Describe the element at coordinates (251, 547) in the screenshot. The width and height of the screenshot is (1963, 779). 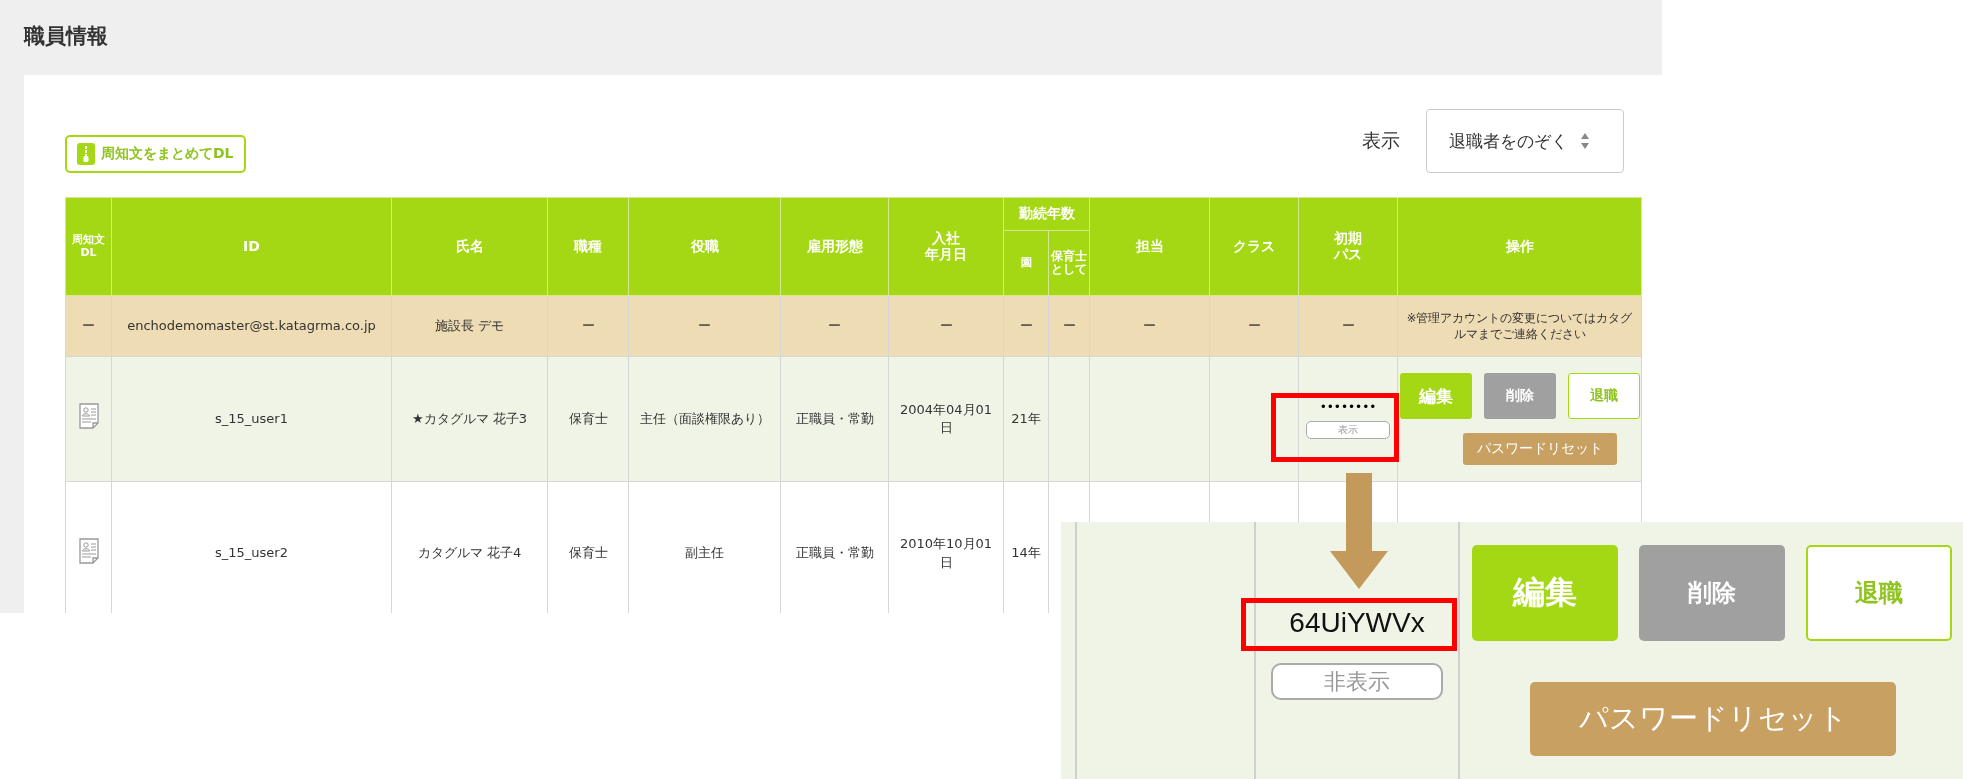
I see `table-cell: s_15_user2` at that location.